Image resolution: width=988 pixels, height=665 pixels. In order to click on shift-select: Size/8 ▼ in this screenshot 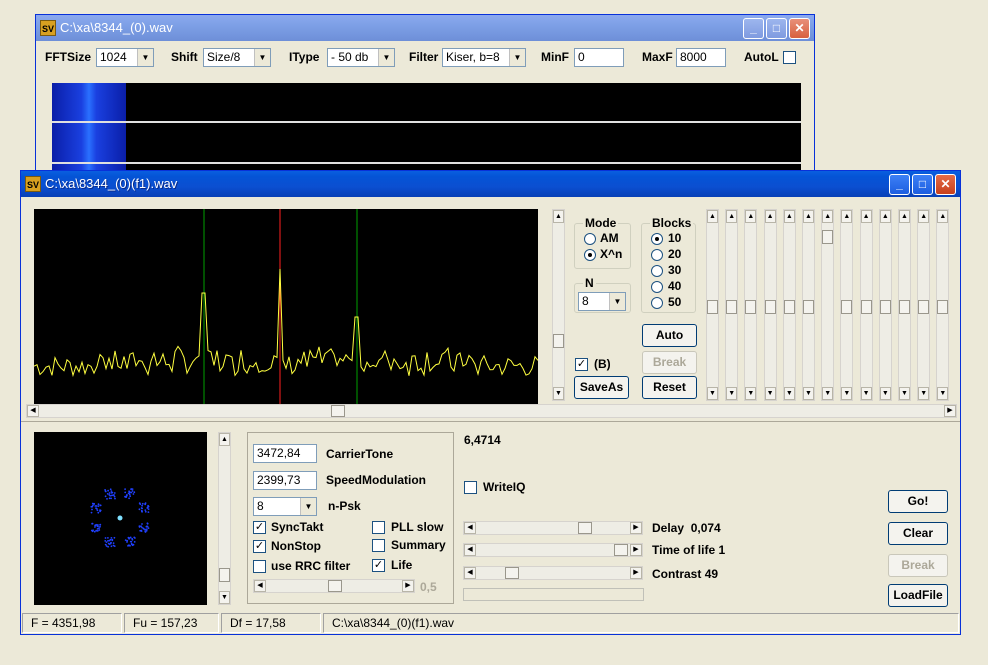, I will do `click(237, 57)`.